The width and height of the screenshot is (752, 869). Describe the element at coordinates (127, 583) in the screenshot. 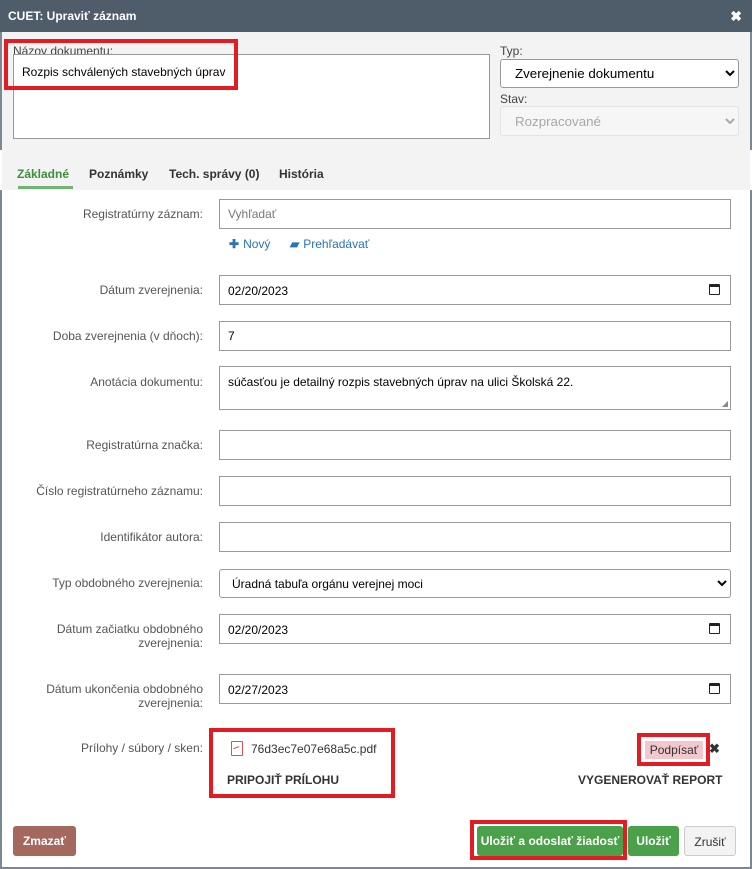

I see `similar-type-label: Typ obdobného zverejnenia:` at that location.